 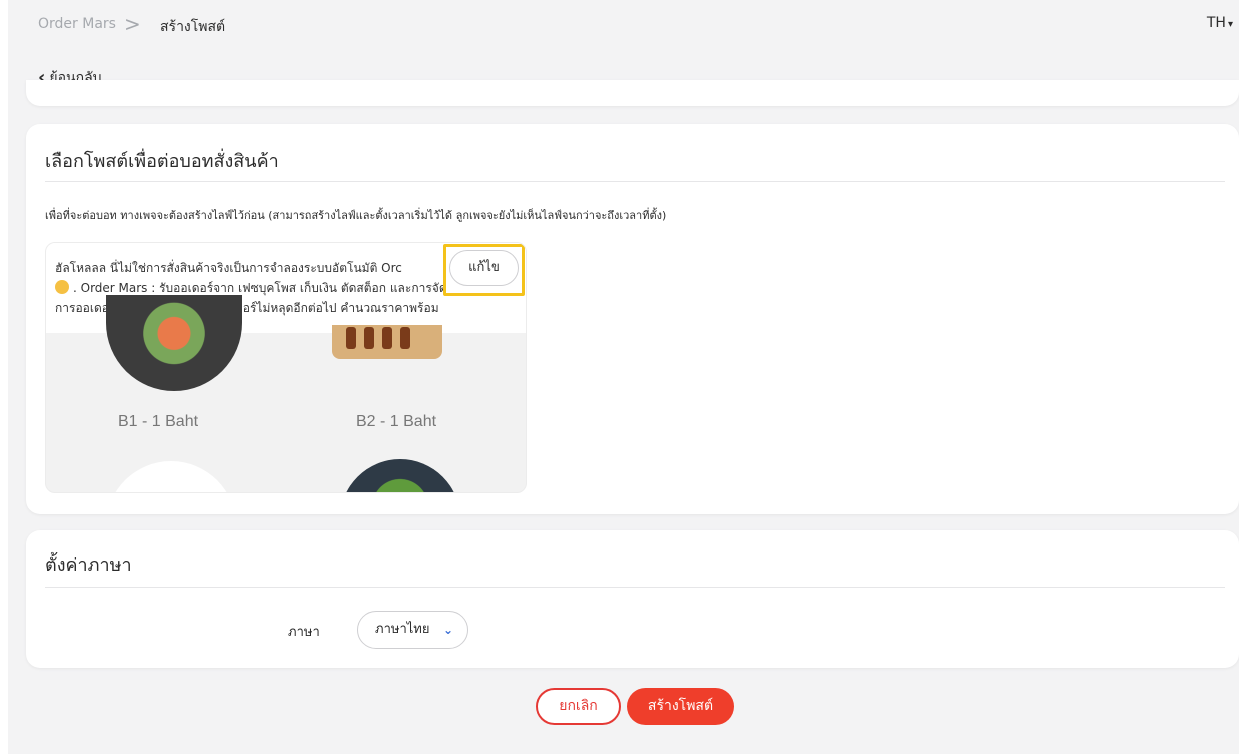 What do you see at coordinates (484, 268) in the screenshot?
I see `edit-post-button: แก้ไข` at bounding box center [484, 268].